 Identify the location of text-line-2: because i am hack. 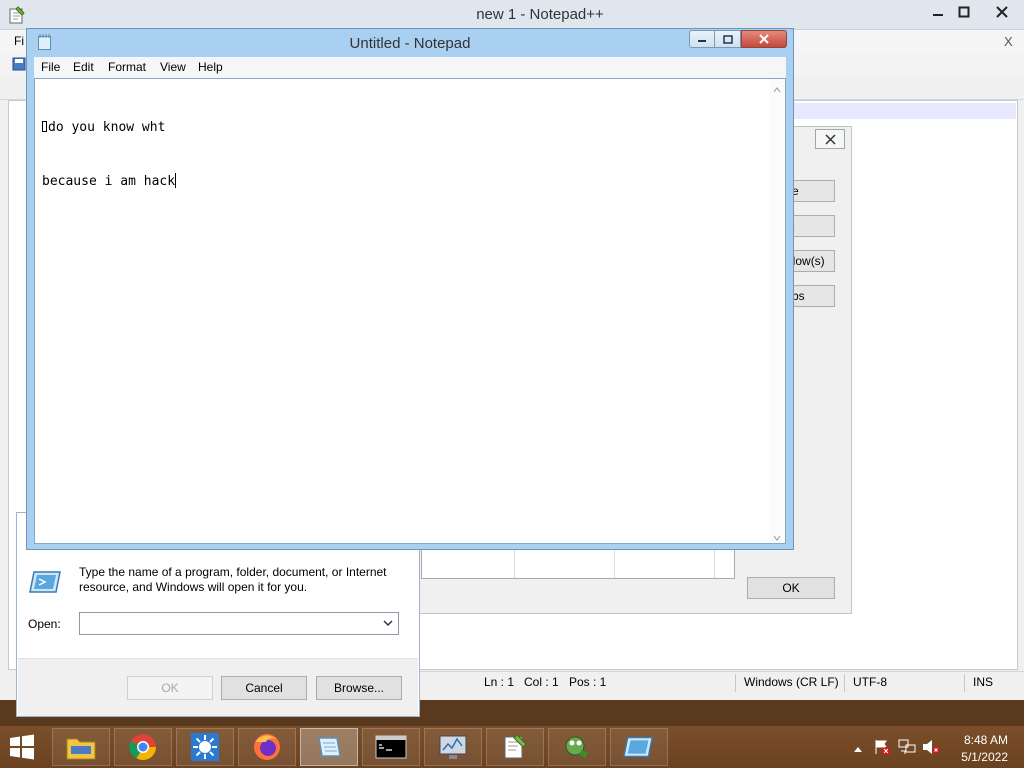
(402, 182).